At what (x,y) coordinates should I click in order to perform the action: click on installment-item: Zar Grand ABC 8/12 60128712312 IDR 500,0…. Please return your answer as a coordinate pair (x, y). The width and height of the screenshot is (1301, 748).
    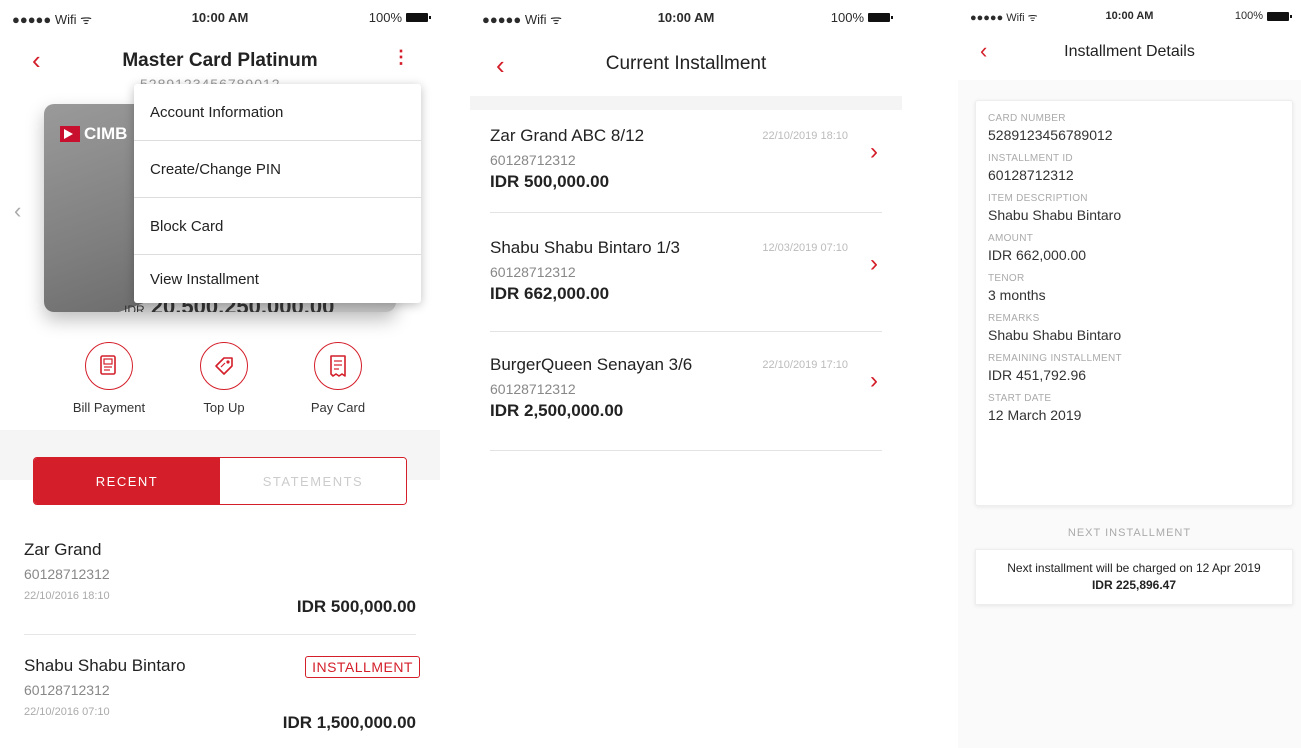
    Looking at the image, I should click on (685, 159).